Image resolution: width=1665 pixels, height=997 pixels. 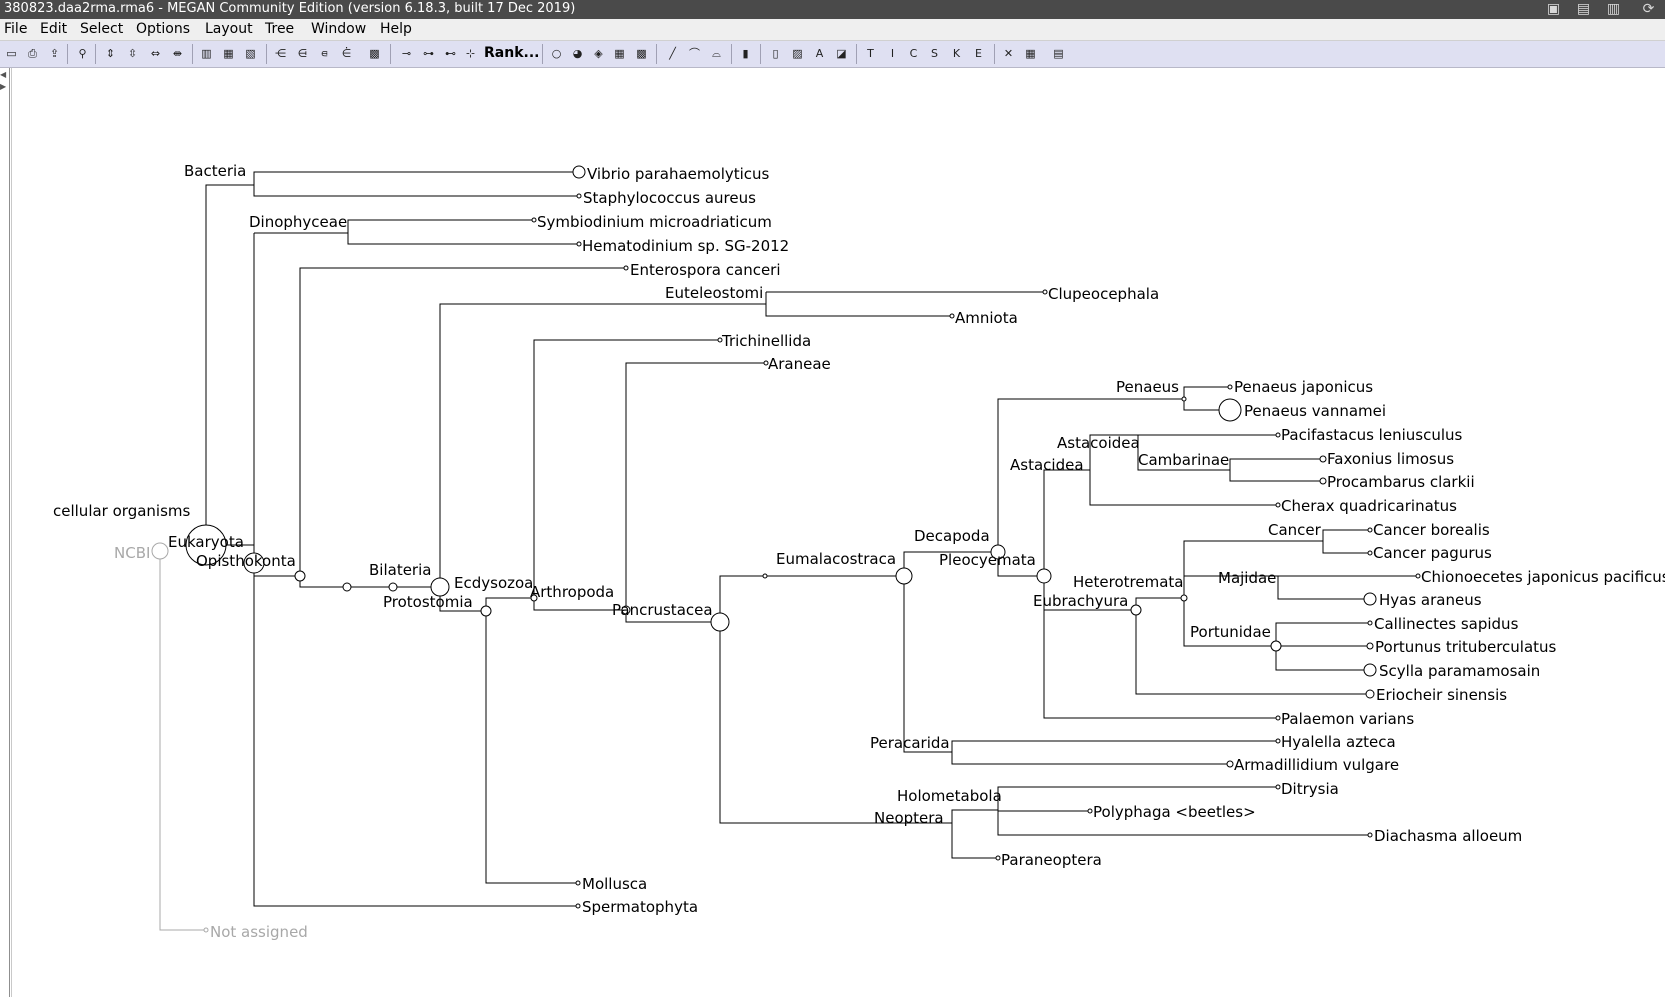 I want to click on label-opisthokonta: Opisthokonta, so click(x=246, y=561).